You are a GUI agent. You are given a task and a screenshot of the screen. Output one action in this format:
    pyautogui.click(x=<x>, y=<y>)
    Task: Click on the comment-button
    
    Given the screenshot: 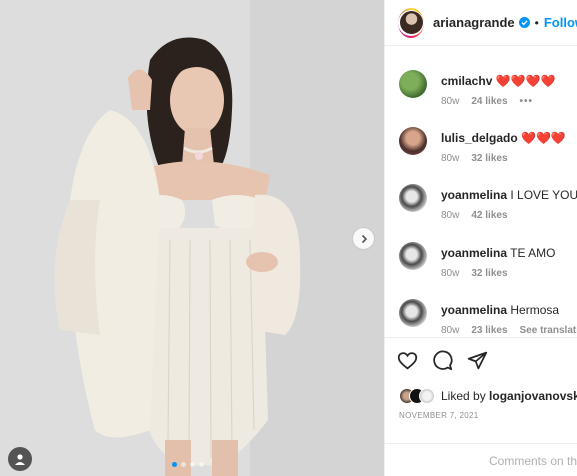 What is the action you would take?
    pyautogui.click(x=442, y=360)
    